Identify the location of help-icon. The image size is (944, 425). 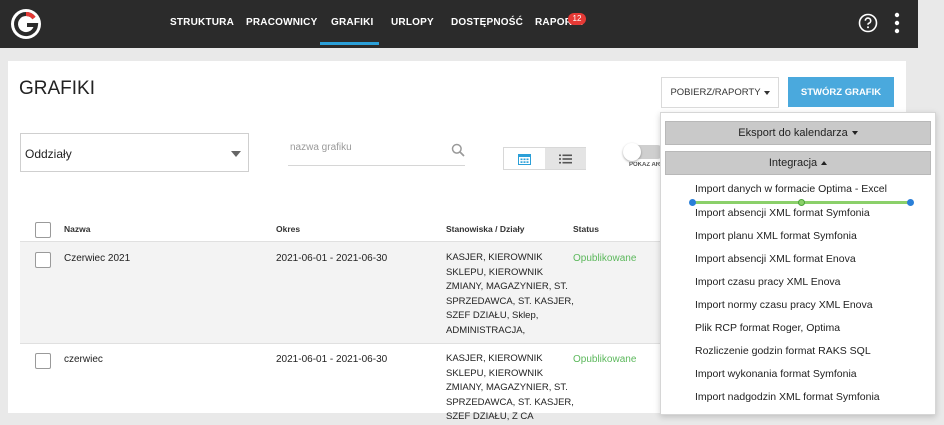
(868, 23).